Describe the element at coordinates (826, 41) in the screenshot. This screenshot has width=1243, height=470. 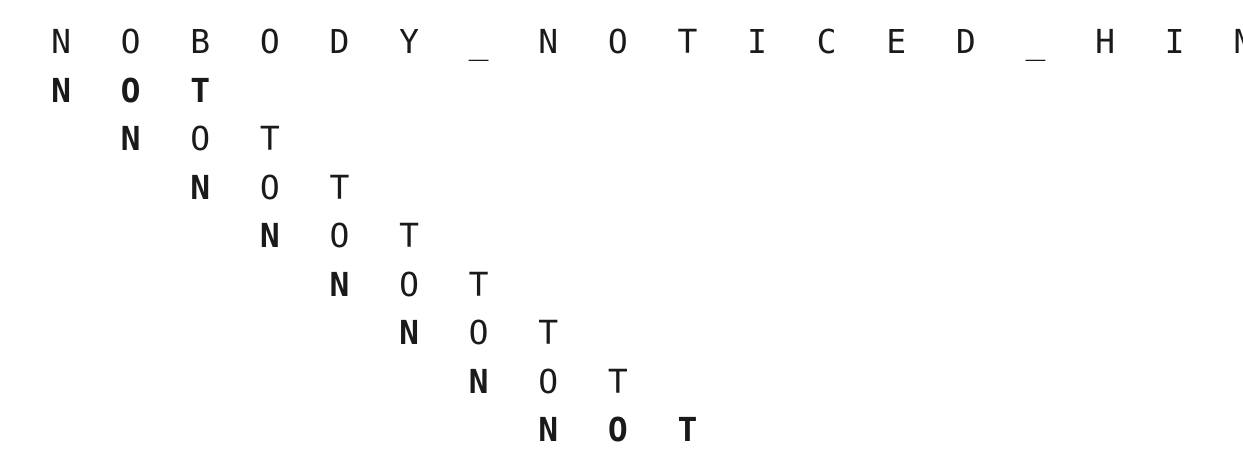
I see `text-char: C` at that location.